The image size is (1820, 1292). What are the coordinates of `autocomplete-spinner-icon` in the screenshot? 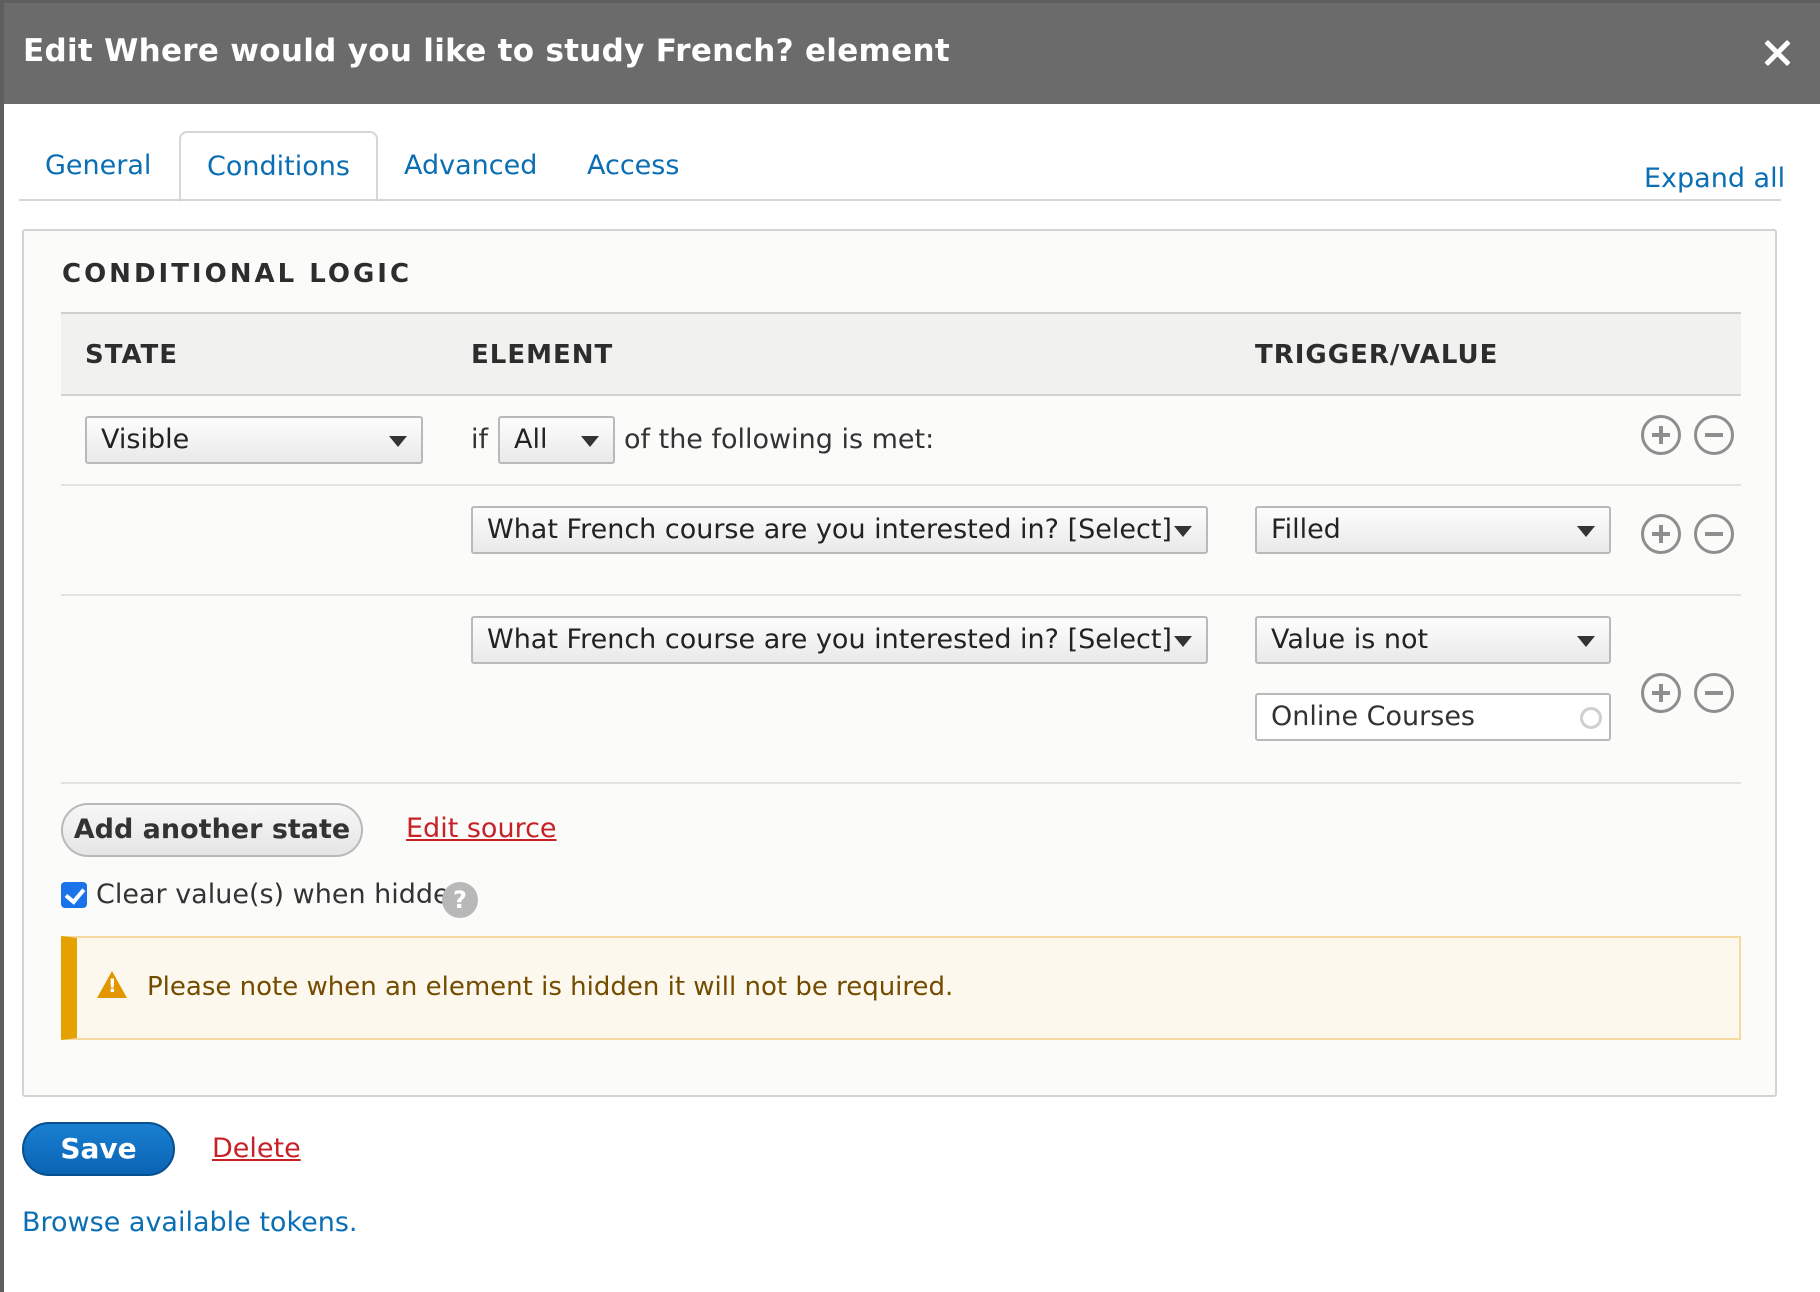 It's located at (1591, 718).